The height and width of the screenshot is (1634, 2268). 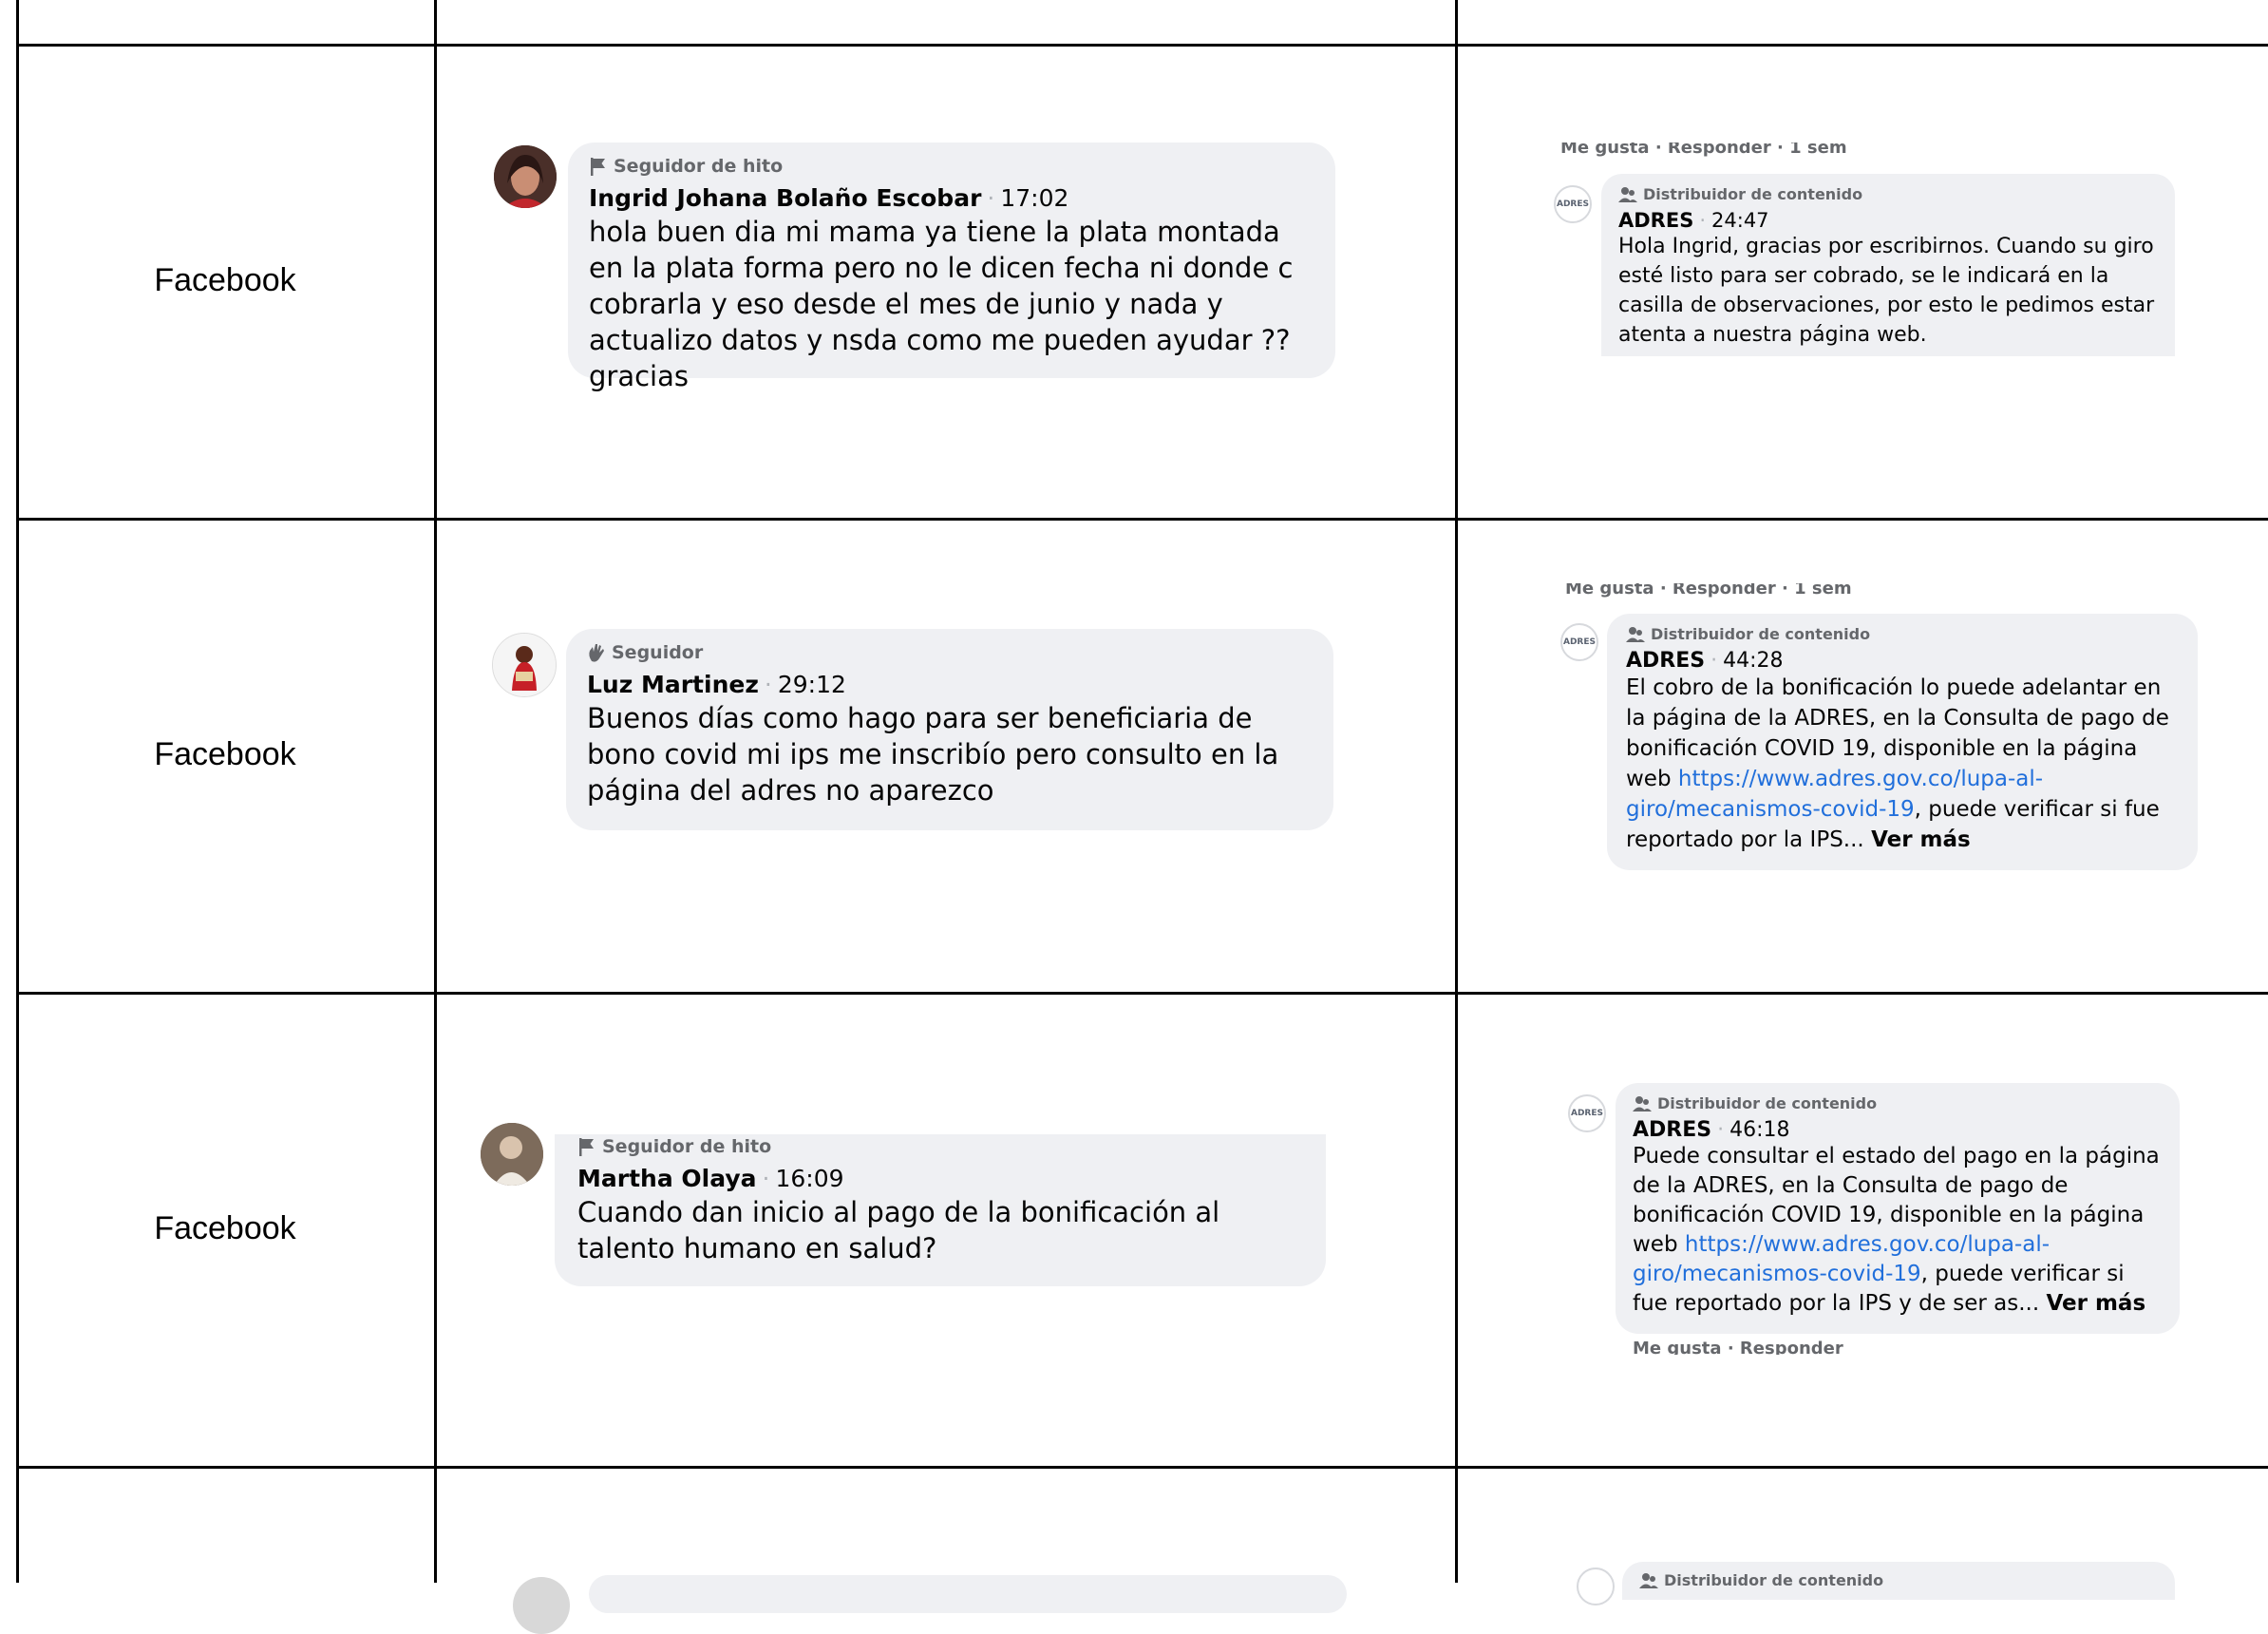 I want to click on comment-badge-label: Seguidor, so click(x=658, y=652).